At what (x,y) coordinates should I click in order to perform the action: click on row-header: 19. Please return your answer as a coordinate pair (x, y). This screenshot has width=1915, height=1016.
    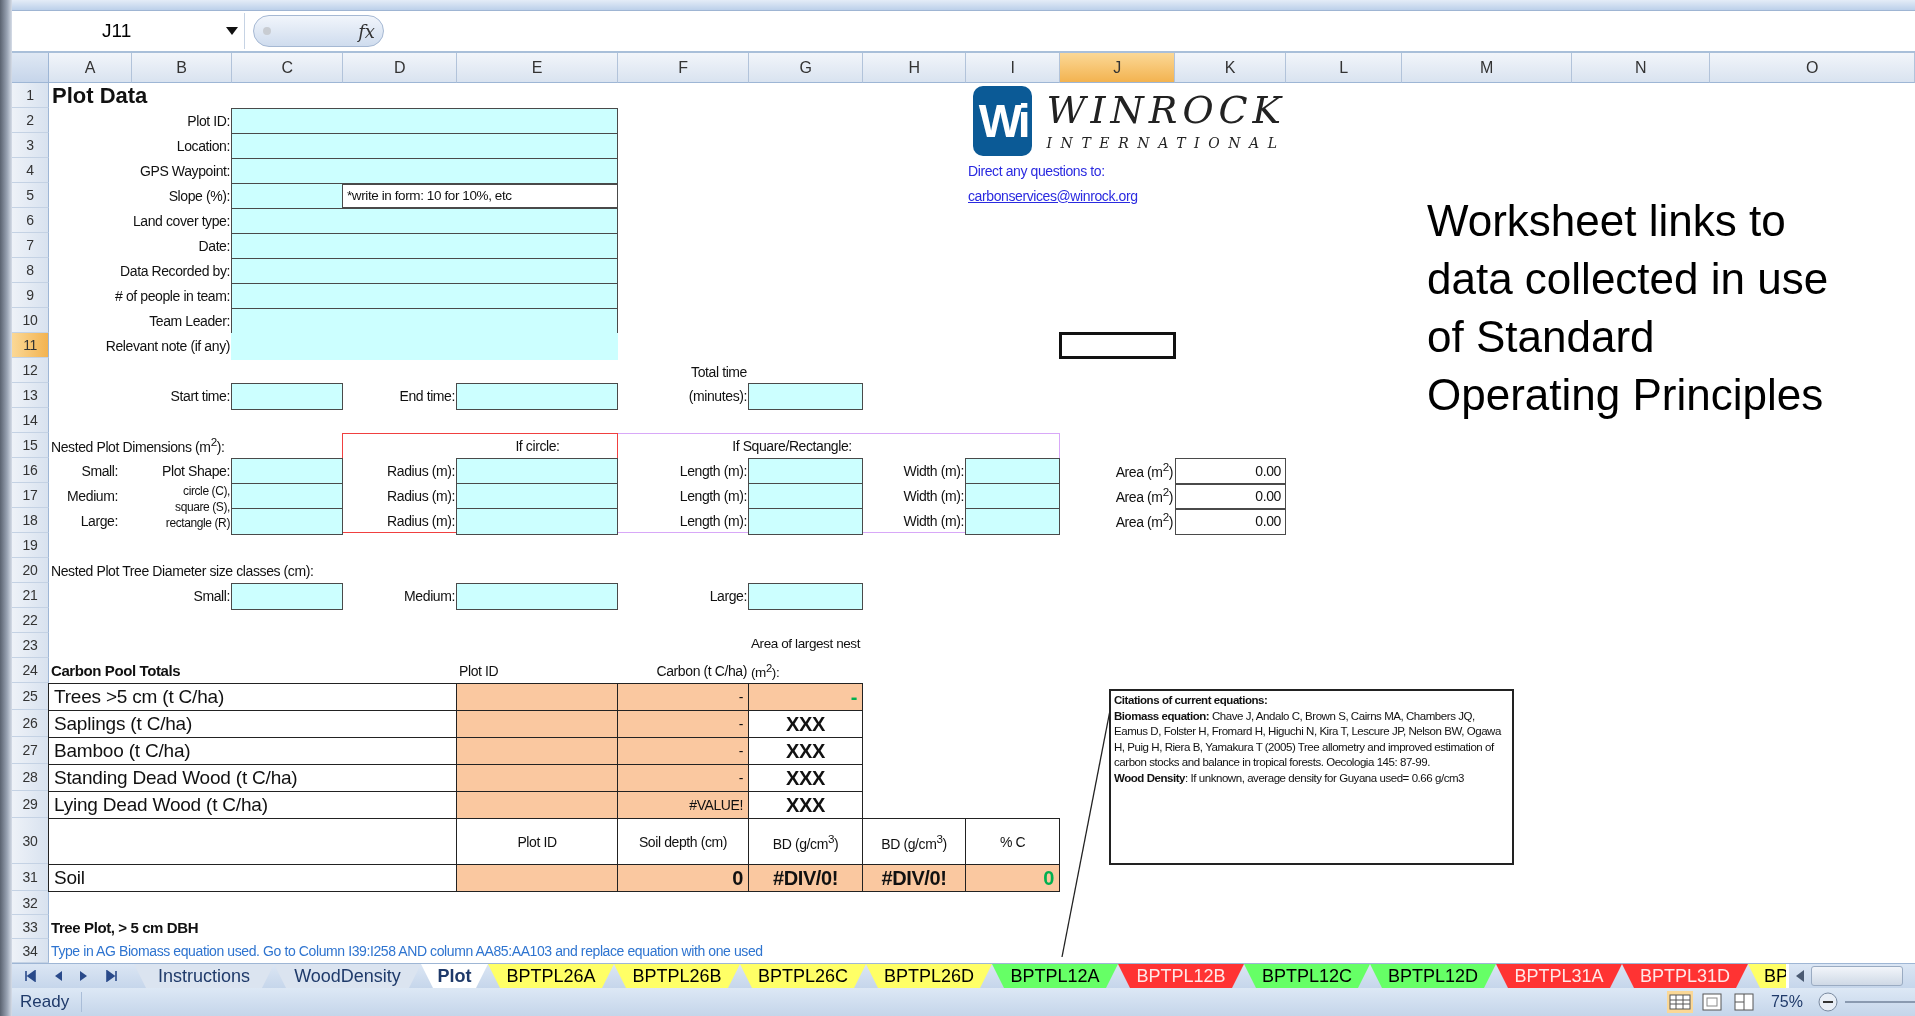
    Looking at the image, I should click on (30, 545).